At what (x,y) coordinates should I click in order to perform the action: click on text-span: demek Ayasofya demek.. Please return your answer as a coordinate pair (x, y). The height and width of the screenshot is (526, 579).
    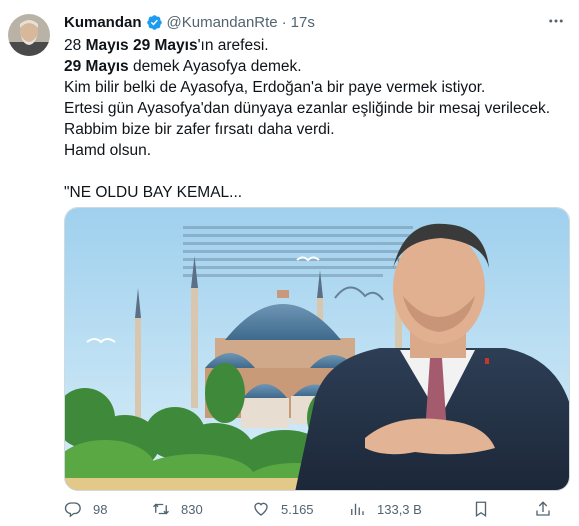
    Looking at the image, I should click on (215, 66).